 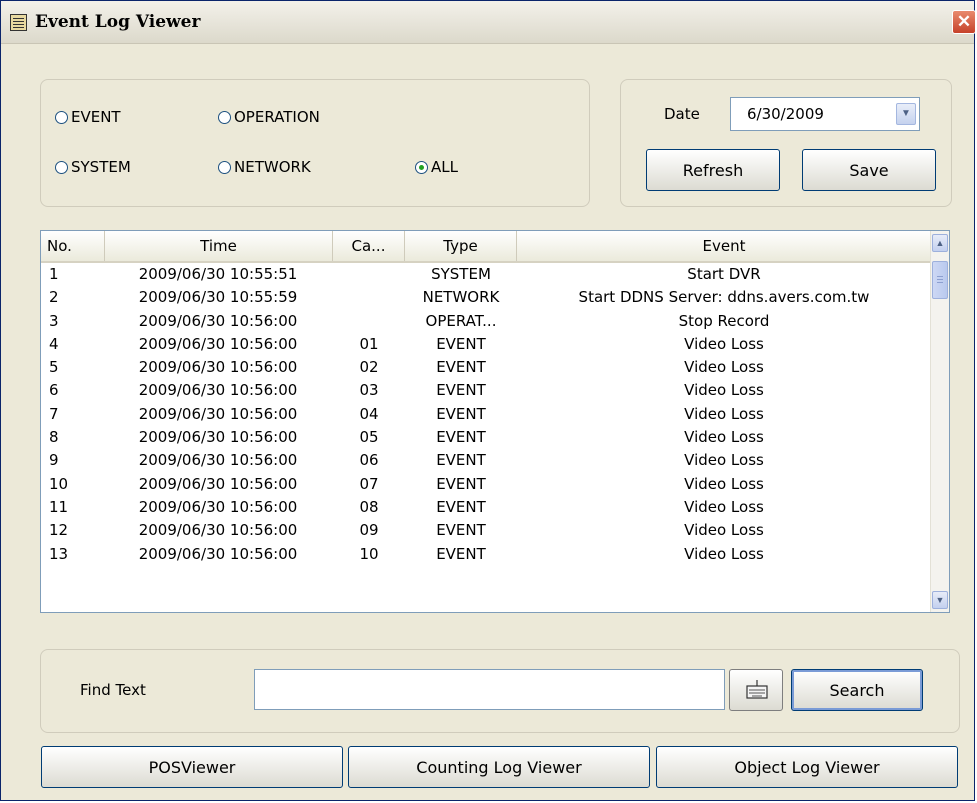 What do you see at coordinates (369, 343) in the screenshot?
I see `cell-camera: 01` at bounding box center [369, 343].